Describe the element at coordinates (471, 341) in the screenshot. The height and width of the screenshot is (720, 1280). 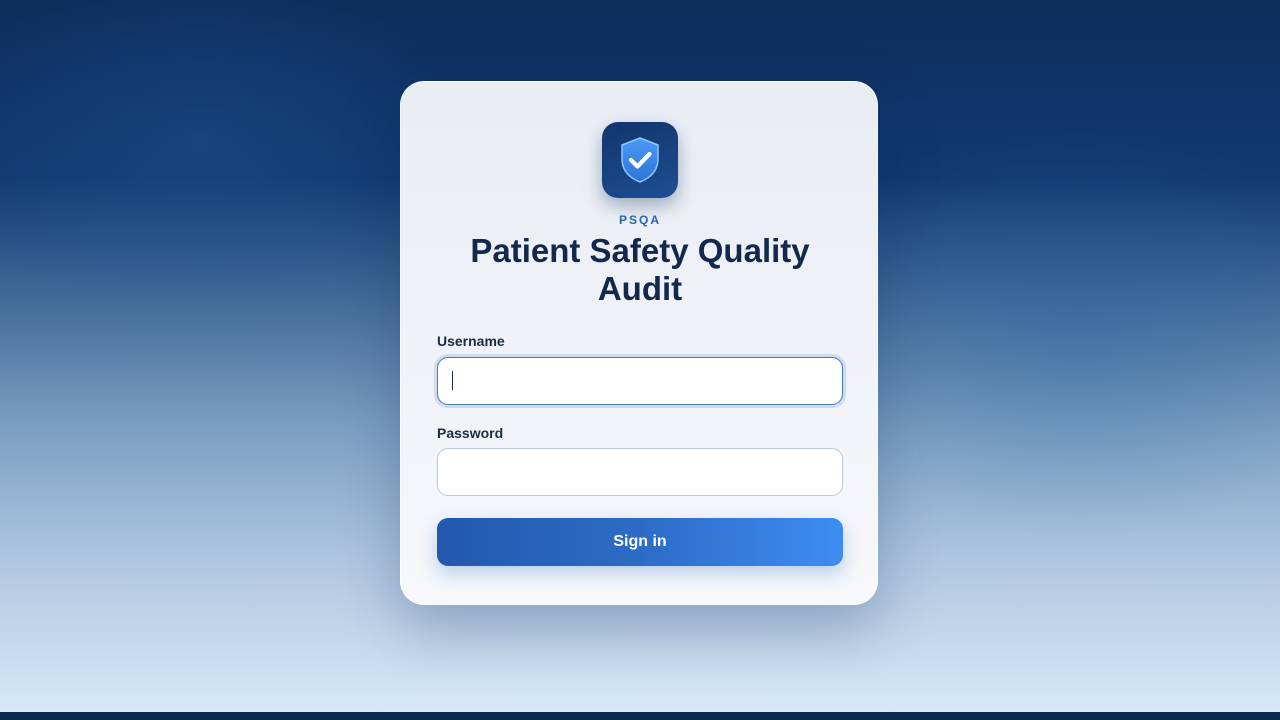
I see `username-label: Username` at that location.